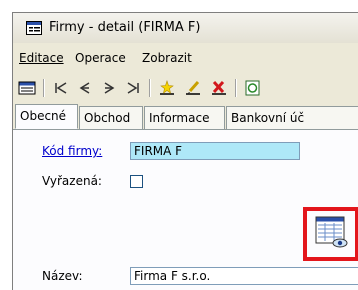 This screenshot has width=358, height=290. I want to click on menu-editace: Editace, so click(41, 58).